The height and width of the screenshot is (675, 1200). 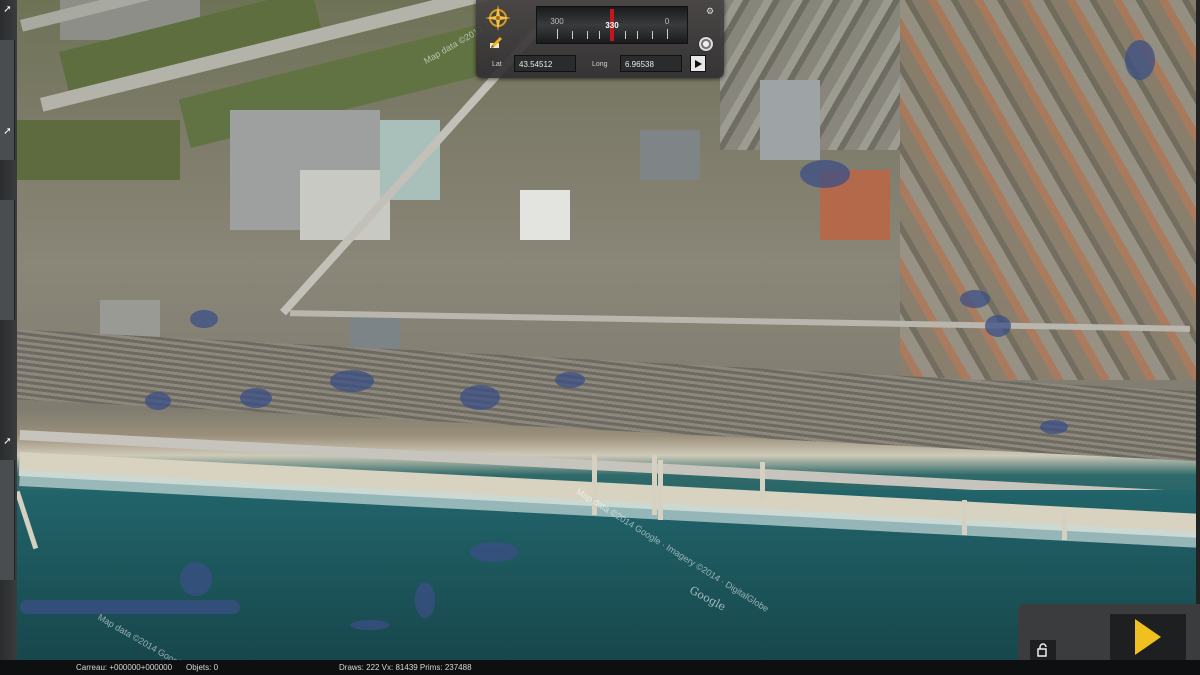 I want to click on pencil-icon, so click(x=496, y=42).